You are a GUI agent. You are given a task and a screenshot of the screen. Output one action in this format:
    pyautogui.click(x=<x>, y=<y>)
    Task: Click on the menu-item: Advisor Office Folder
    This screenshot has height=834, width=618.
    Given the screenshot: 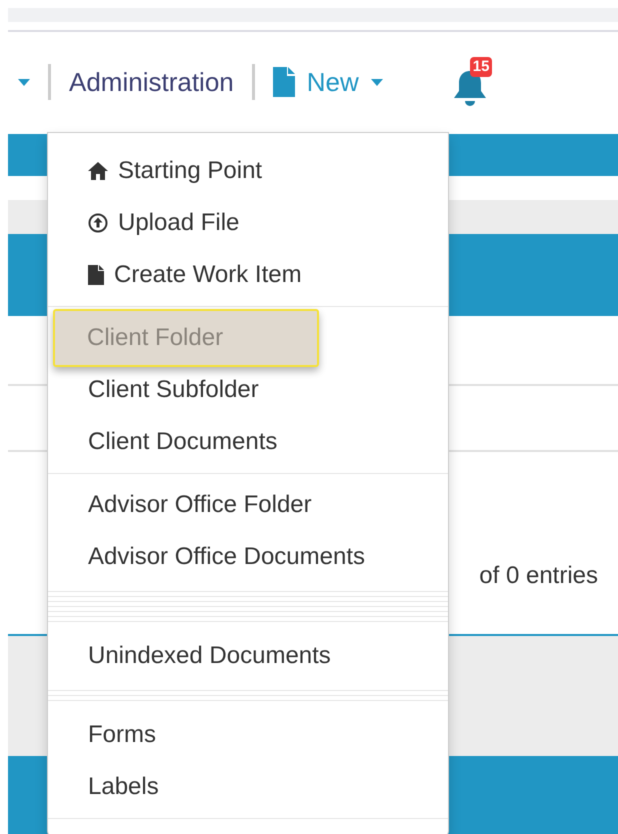 What is the action you would take?
    pyautogui.click(x=248, y=505)
    